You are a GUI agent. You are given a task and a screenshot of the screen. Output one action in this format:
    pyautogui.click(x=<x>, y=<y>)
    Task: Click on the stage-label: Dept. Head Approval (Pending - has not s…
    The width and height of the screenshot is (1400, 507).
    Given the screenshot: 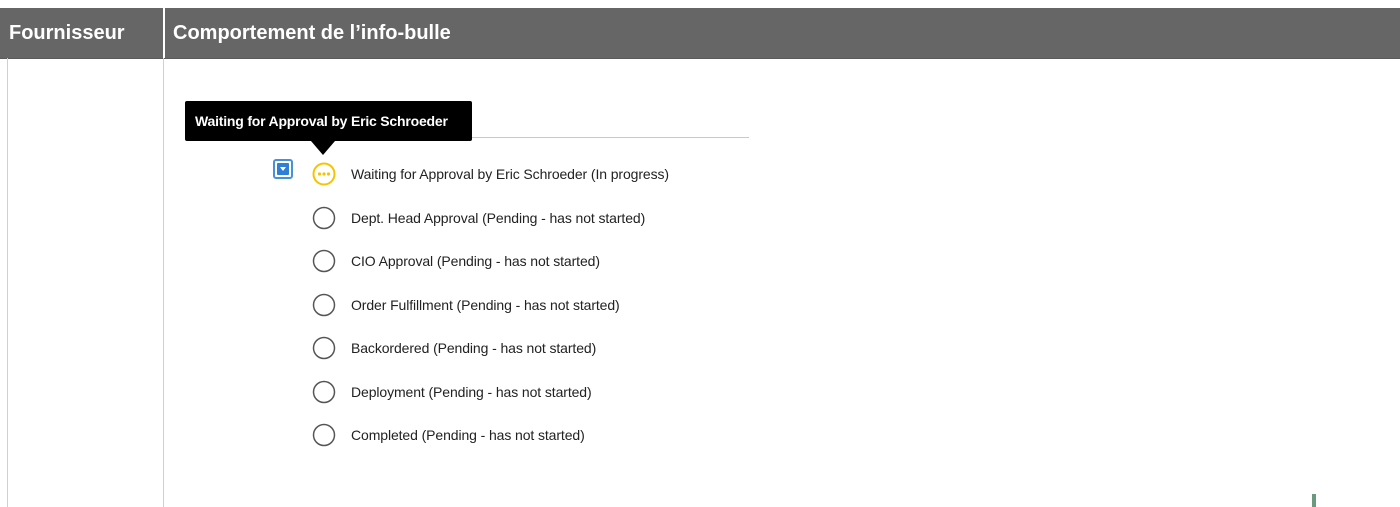 What is the action you would take?
    pyautogui.click(x=498, y=217)
    